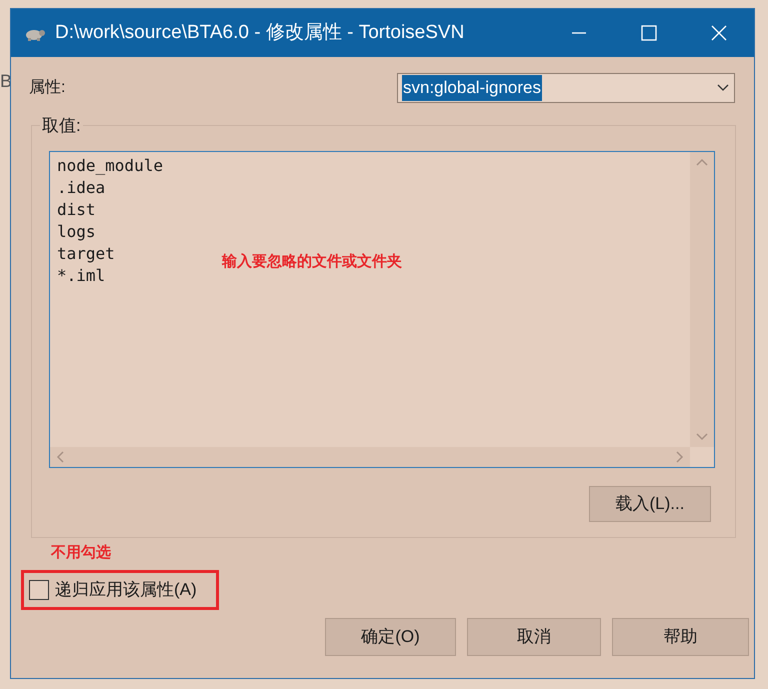  I want to click on close-icon, so click(719, 33).